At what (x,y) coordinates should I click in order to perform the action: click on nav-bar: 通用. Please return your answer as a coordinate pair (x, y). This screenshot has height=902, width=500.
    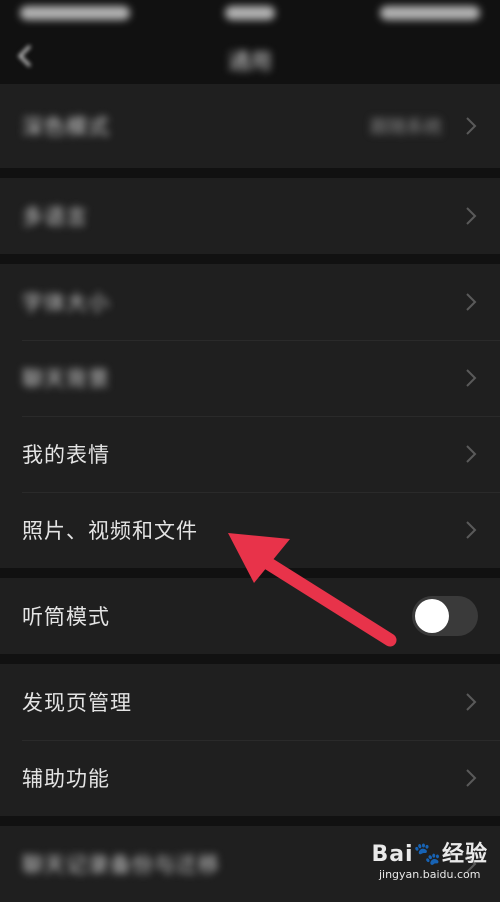
    Looking at the image, I should click on (250, 56).